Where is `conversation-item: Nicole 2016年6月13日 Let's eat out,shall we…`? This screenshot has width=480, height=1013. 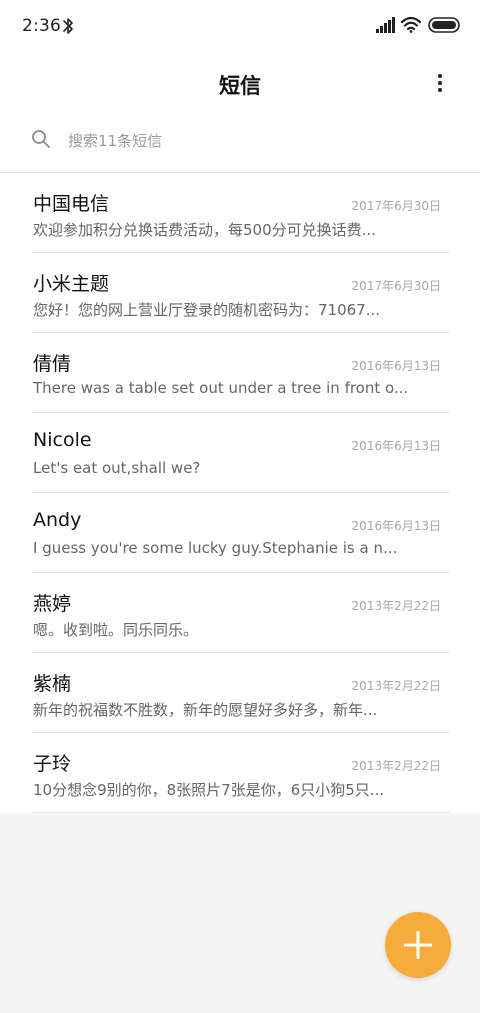 conversation-item: Nicole 2016年6月13日 Let's eat out,shall we… is located at coordinates (240, 453).